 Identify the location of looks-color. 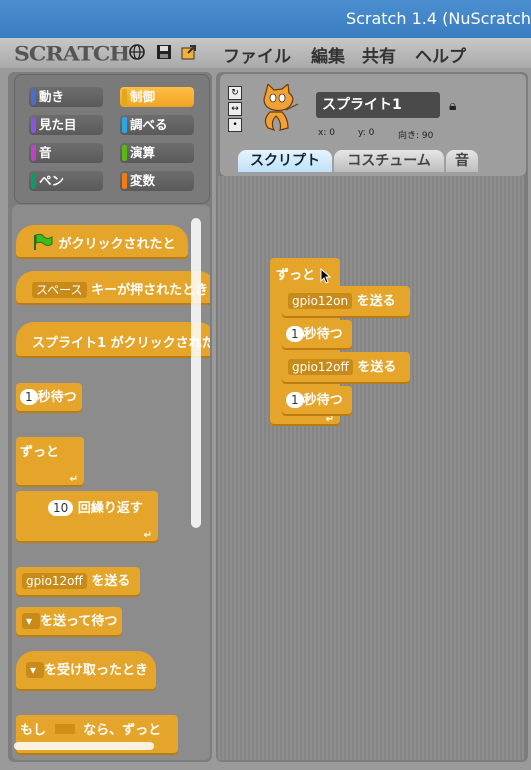
(33, 125).